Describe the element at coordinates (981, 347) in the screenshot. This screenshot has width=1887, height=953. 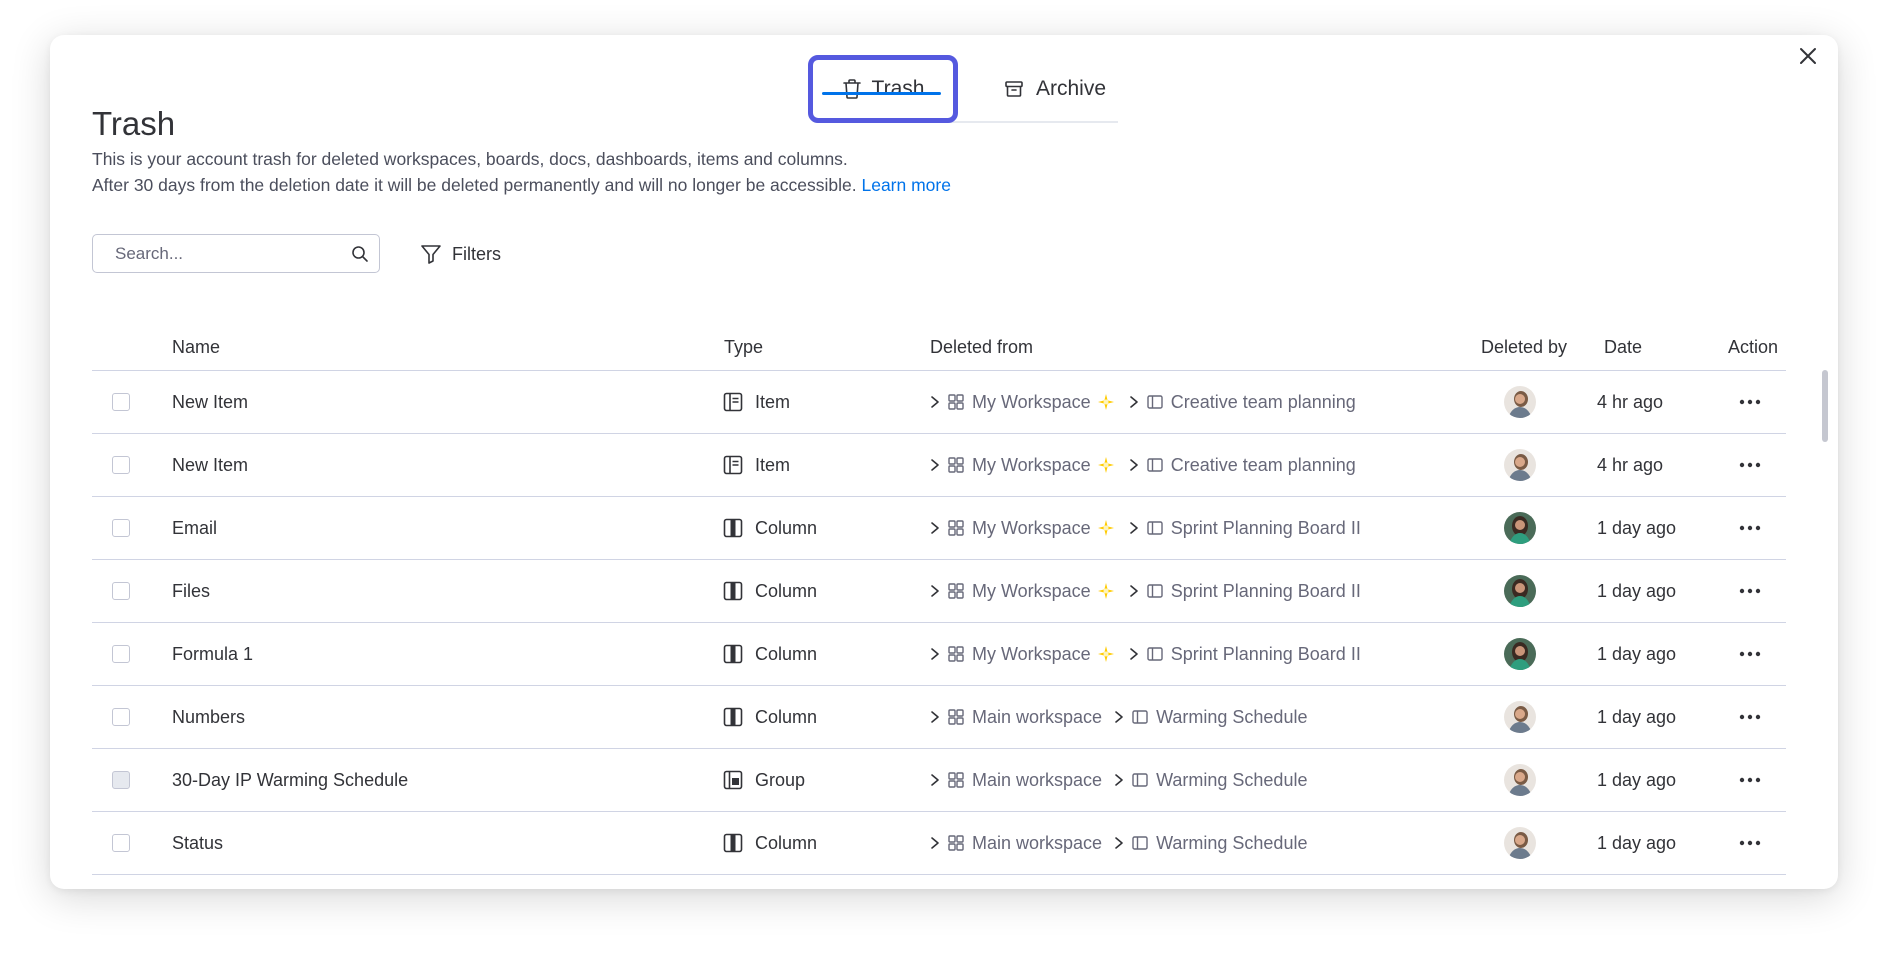
I see `column-header-deleted-from: Deleted from` at that location.